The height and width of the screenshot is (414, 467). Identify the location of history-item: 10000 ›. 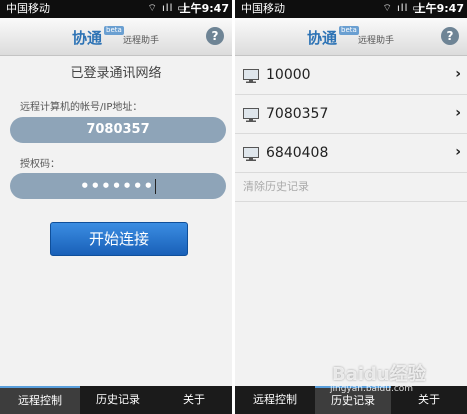
(351, 75).